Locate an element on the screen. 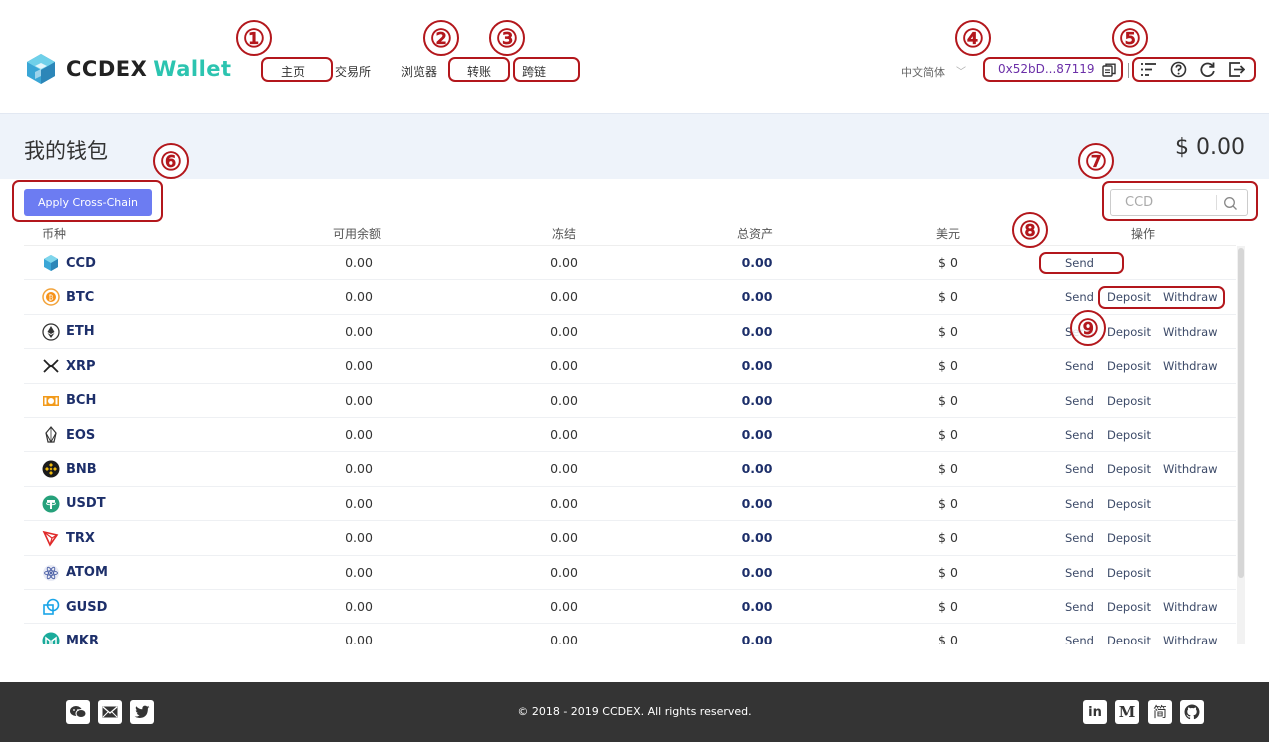 This screenshot has height=742, width=1269. refresh-icon is located at coordinates (1207, 69).